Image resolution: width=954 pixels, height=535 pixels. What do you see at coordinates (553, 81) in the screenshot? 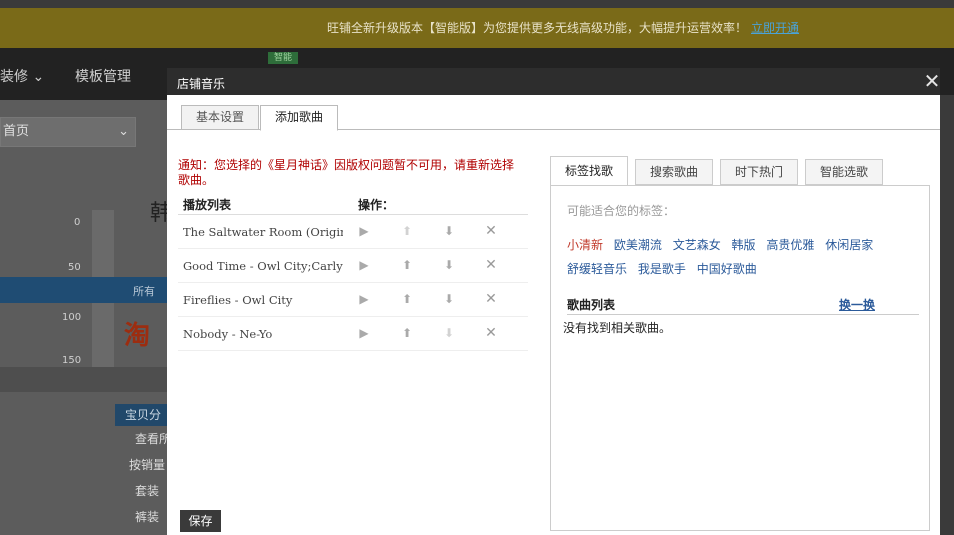
I see `dialog-titlebar: 店铺音乐` at bounding box center [553, 81].